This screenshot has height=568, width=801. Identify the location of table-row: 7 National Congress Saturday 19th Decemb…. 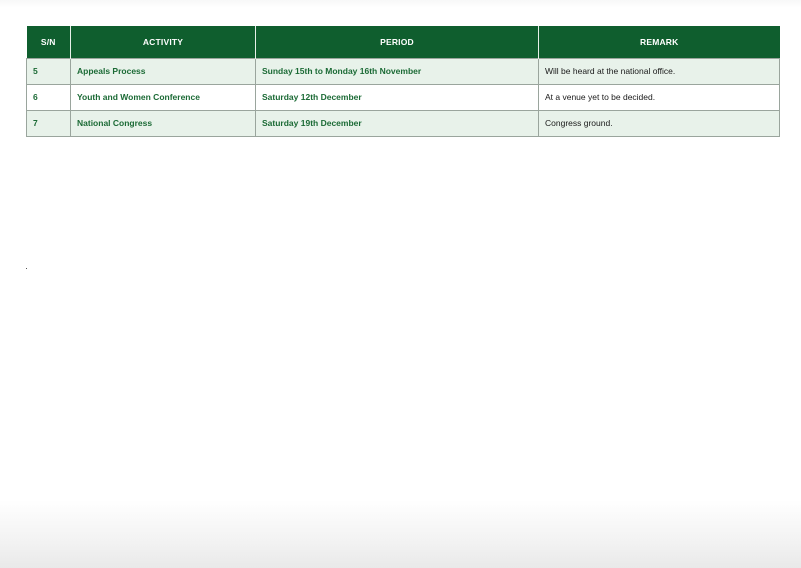
(403, 123).